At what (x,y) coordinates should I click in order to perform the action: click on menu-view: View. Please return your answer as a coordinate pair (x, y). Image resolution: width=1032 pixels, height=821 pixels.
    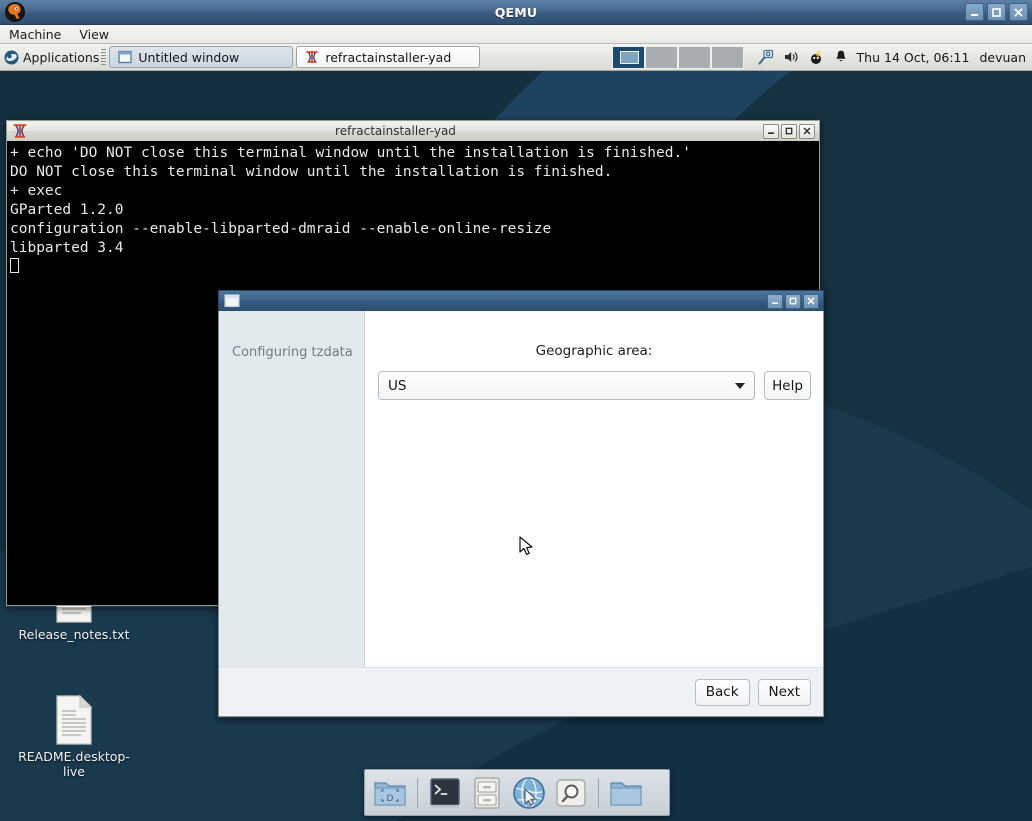
    Looking at the image, I should click on (94, 34).